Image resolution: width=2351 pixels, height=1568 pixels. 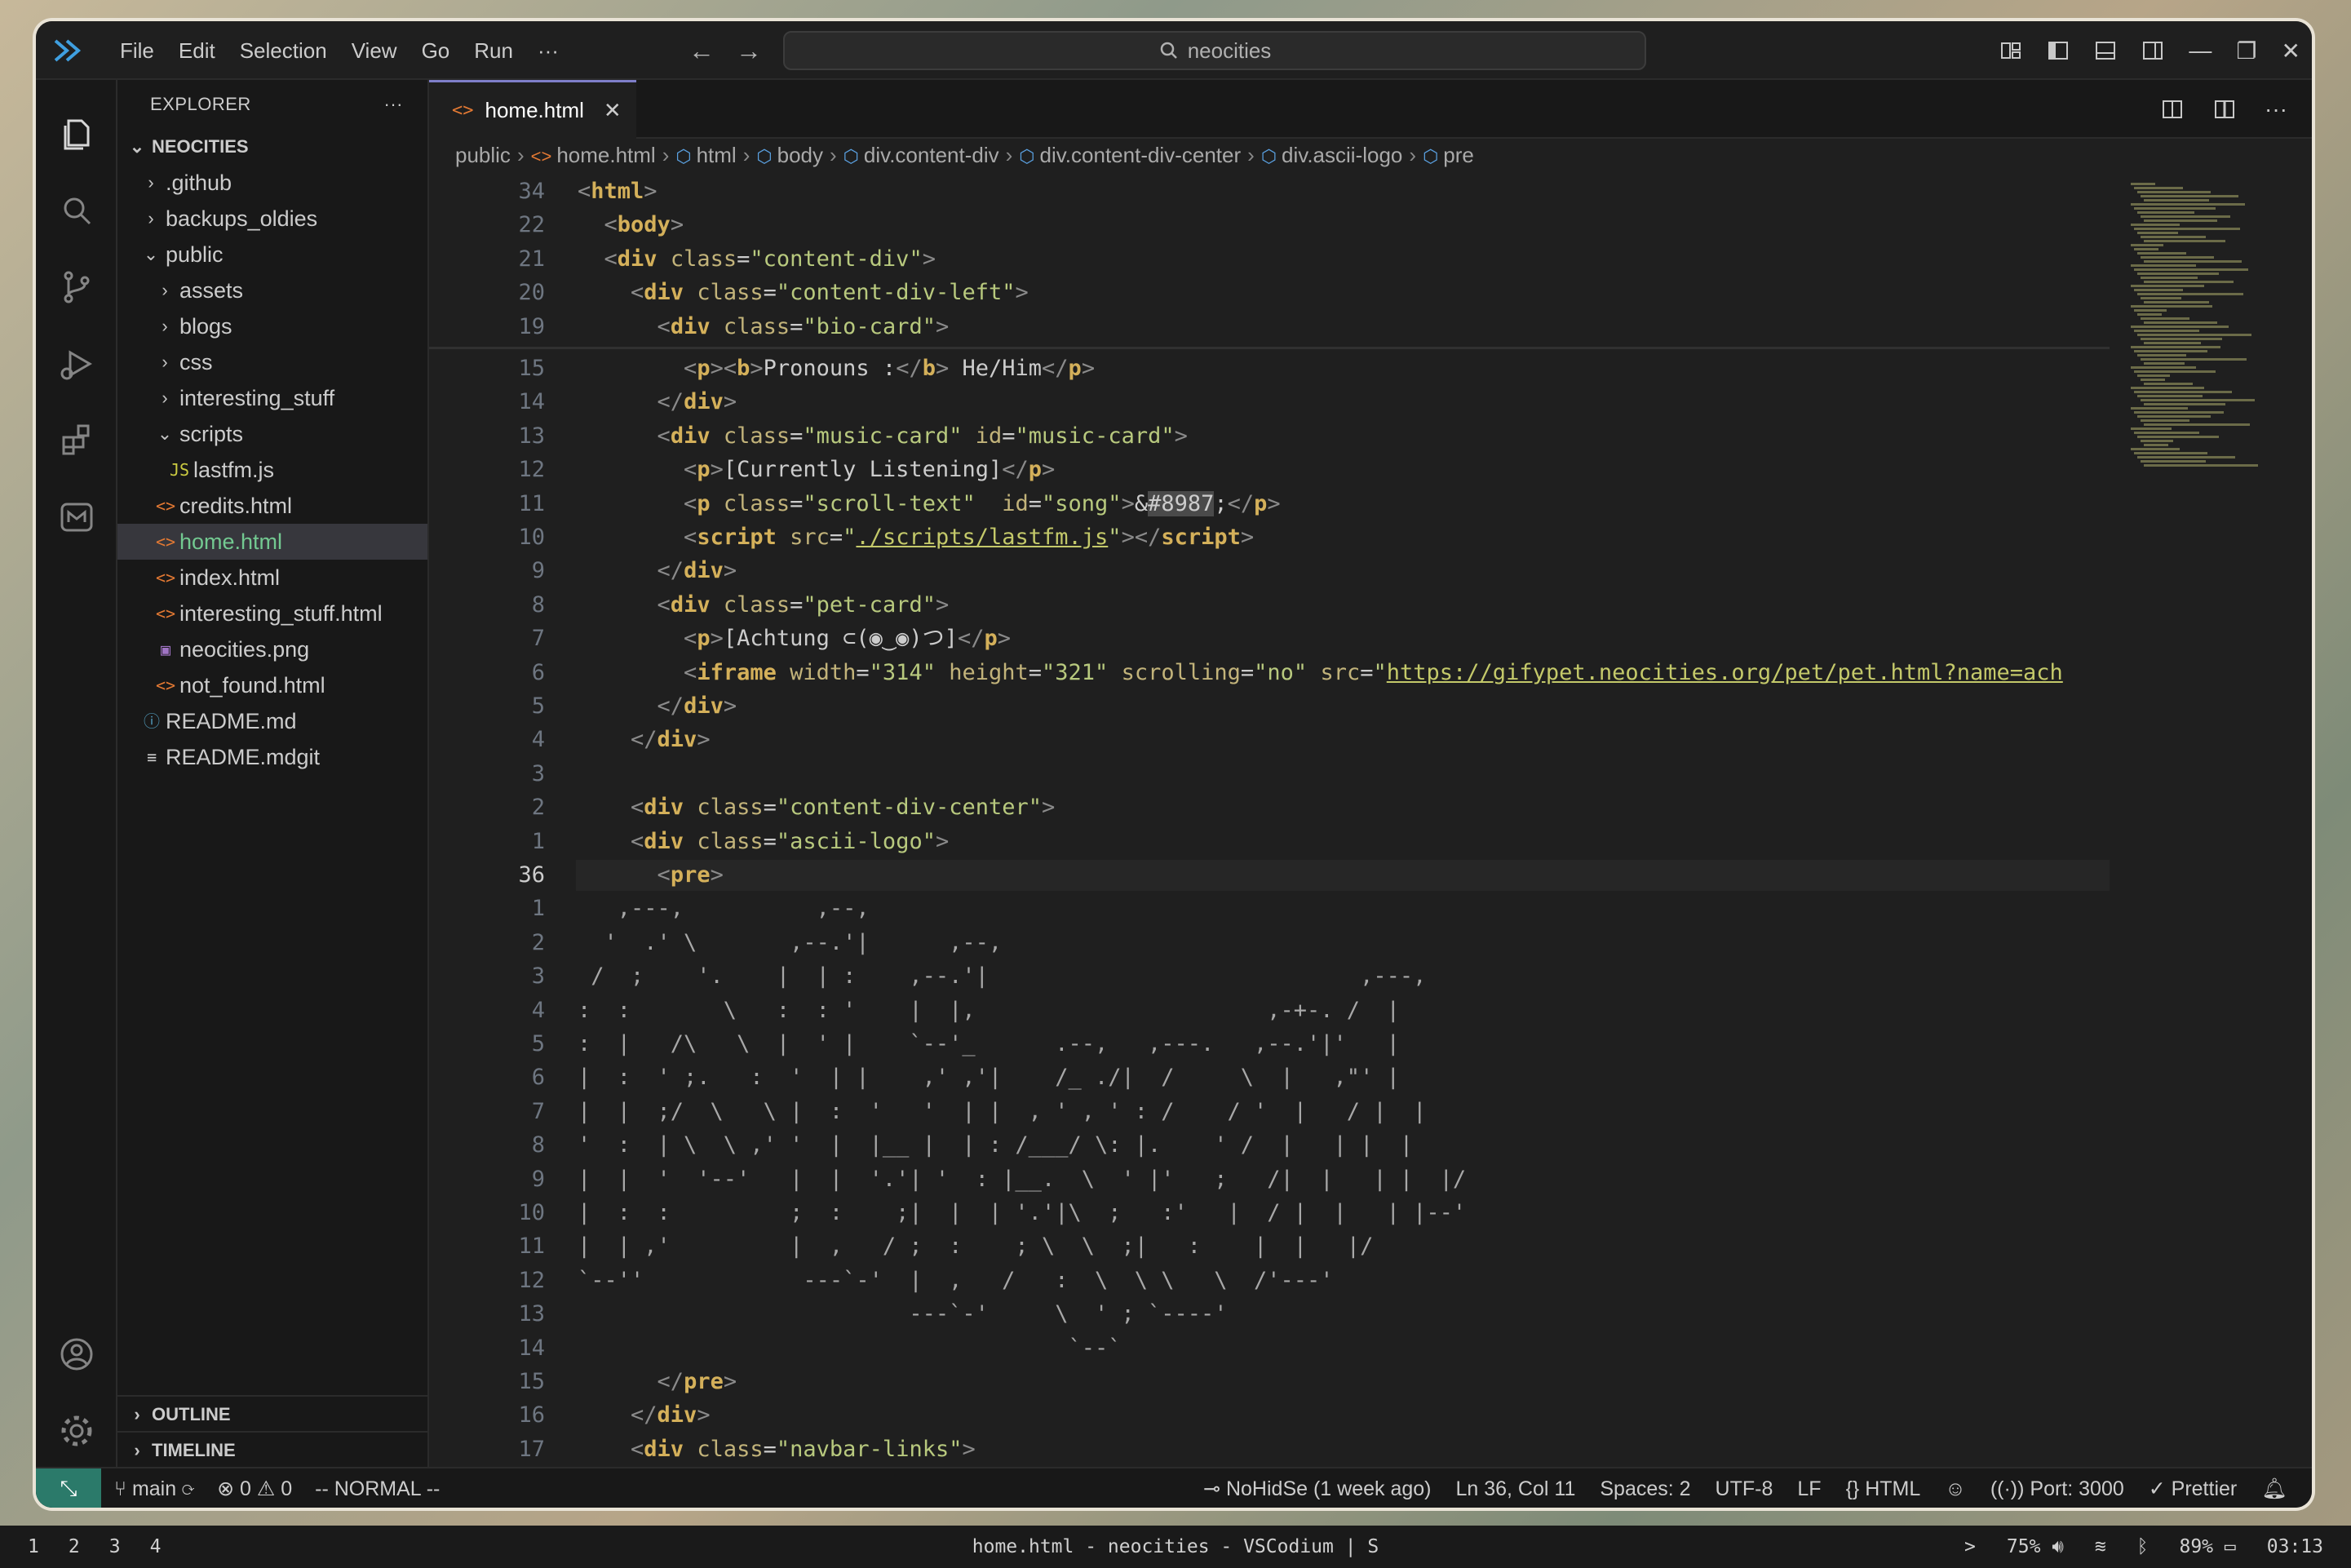 What do you see at coordinates (705, 155) in the screenshot?
I see `breadcrumb-item: ⬡ html` at bounding box center [705, 155].